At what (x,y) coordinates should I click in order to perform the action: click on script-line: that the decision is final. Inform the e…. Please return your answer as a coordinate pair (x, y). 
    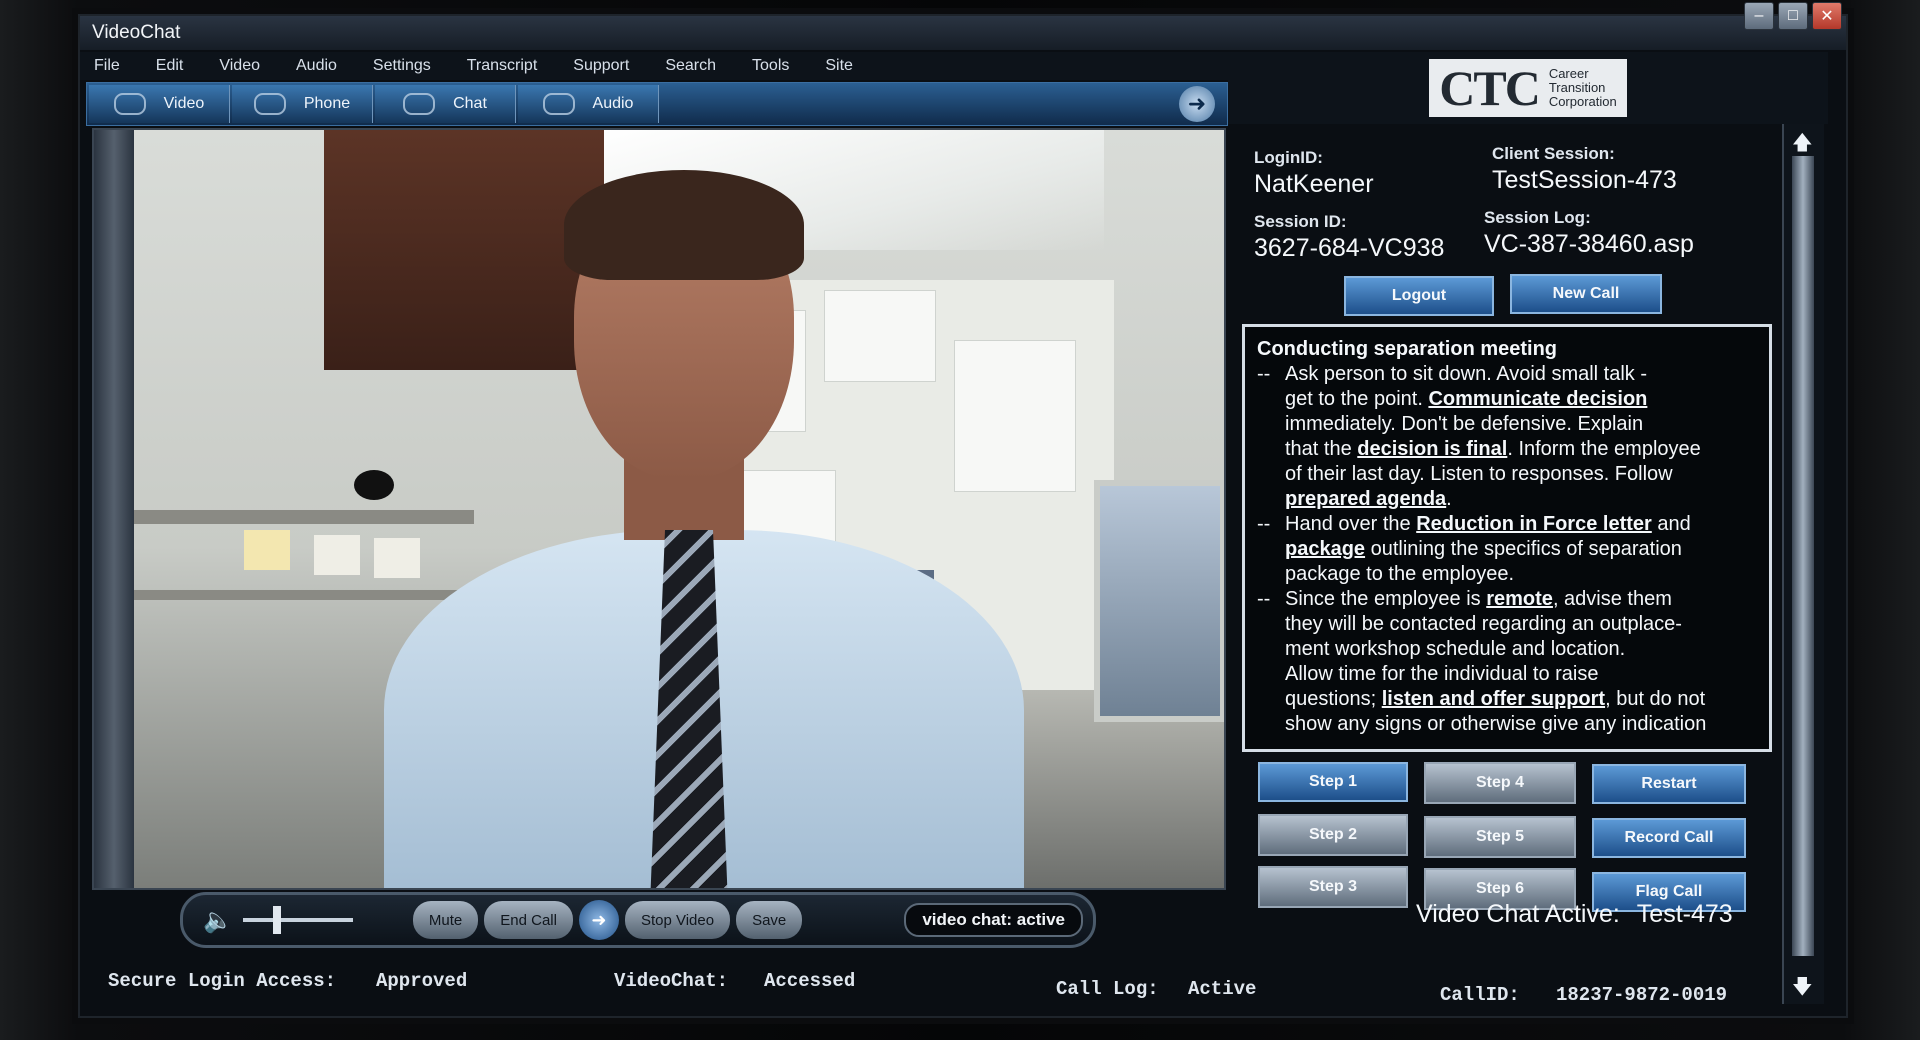
    Looking at the image, I should click on (1493, 449).